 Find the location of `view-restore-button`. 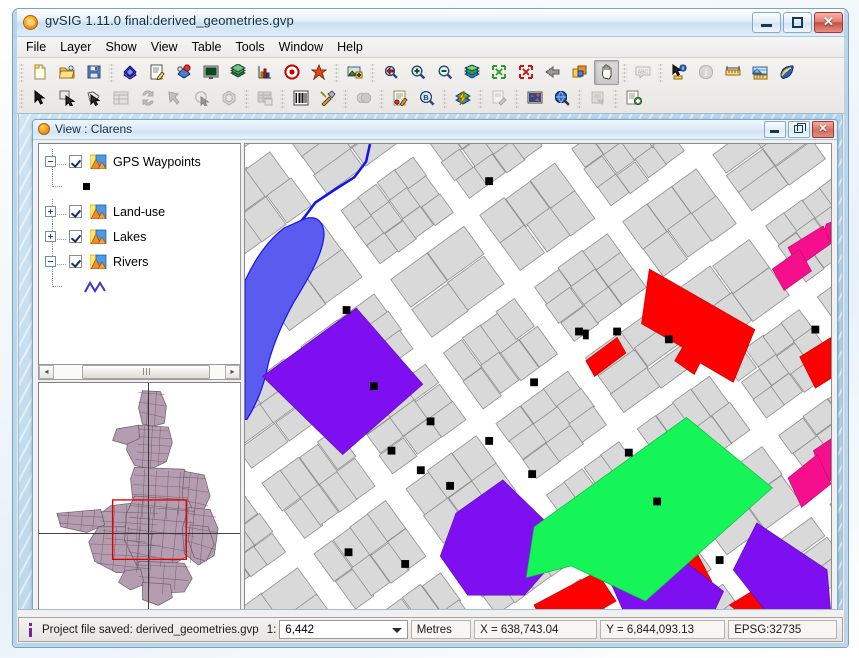

view-restore-button is located at coordinates (799, 129).